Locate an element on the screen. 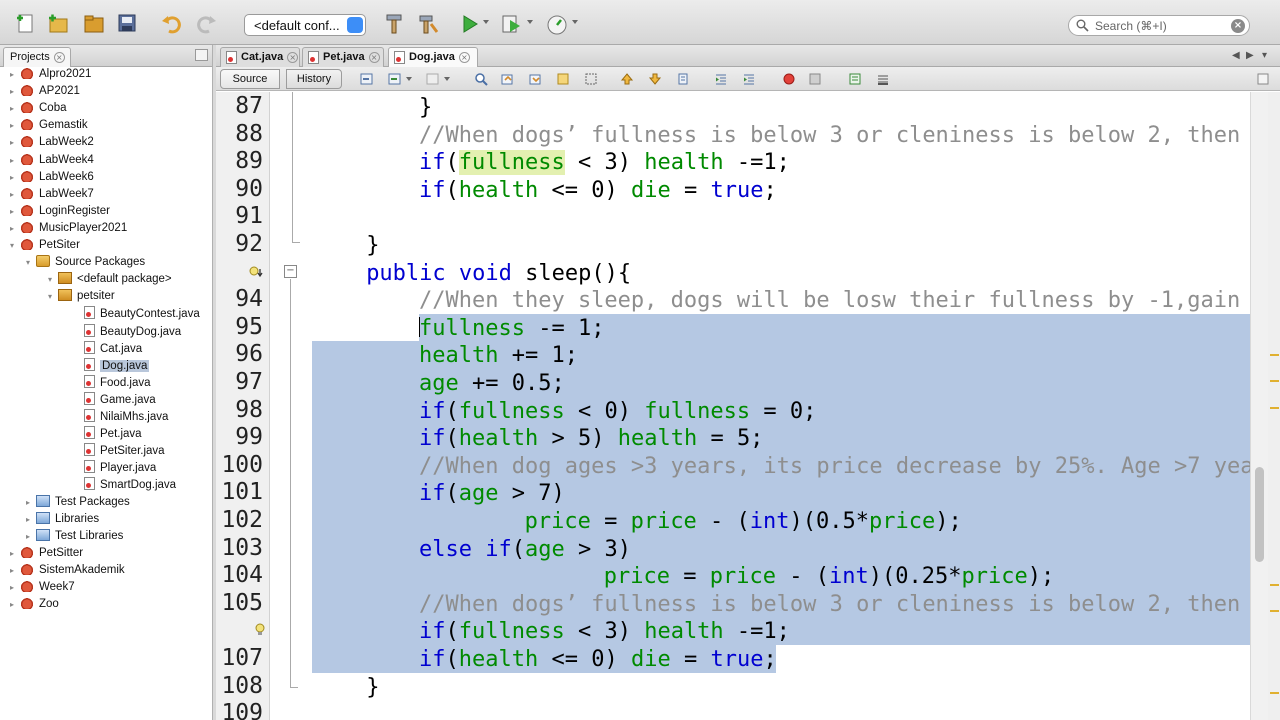 The width and height of the screenshot is (1280, 720). tree-item-alpro2021: ▸ Alpro2021 is located at coordinates (50, 75).